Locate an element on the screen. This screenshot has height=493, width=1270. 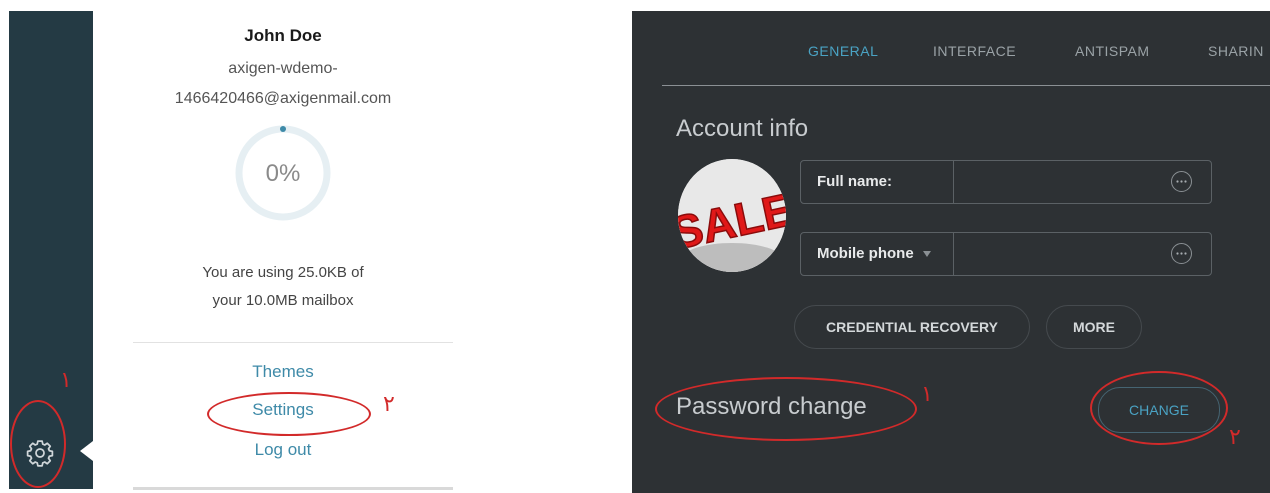
left-sidebar is located at coordinates (51, 250).